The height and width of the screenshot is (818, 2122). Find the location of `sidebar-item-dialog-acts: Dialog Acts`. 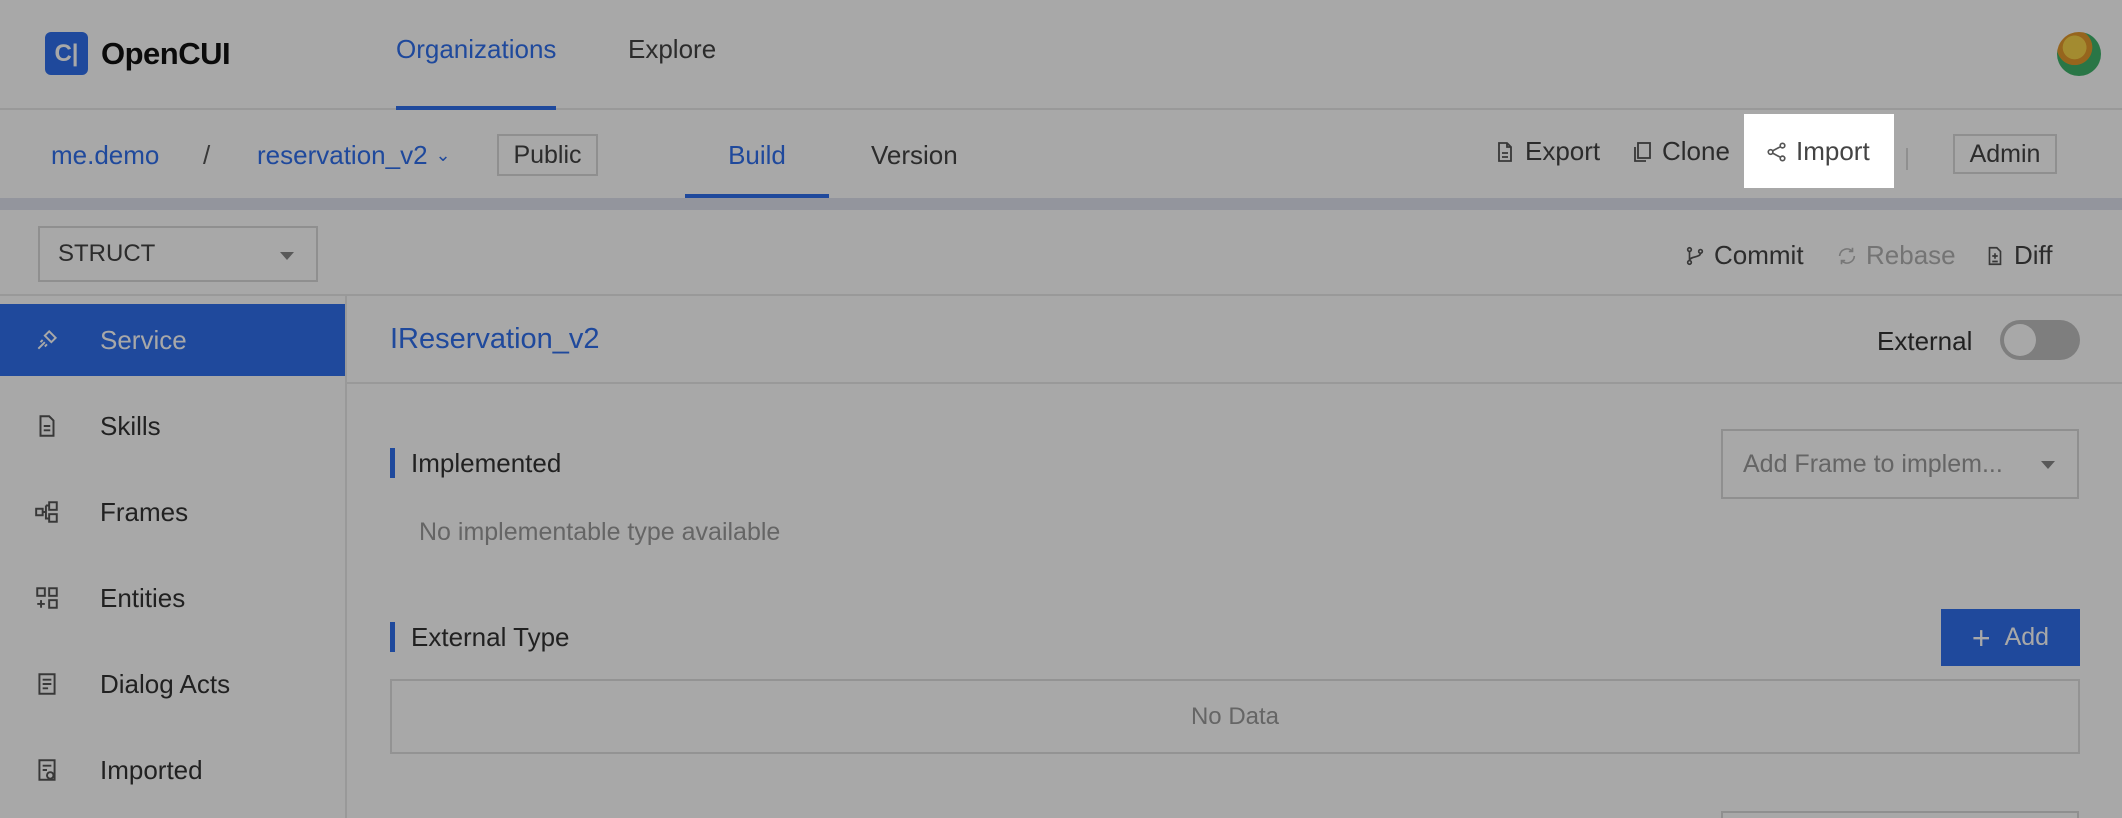

sidebar-item-dialog-acts: Dialog Acts is located at coordinates (172, 684).